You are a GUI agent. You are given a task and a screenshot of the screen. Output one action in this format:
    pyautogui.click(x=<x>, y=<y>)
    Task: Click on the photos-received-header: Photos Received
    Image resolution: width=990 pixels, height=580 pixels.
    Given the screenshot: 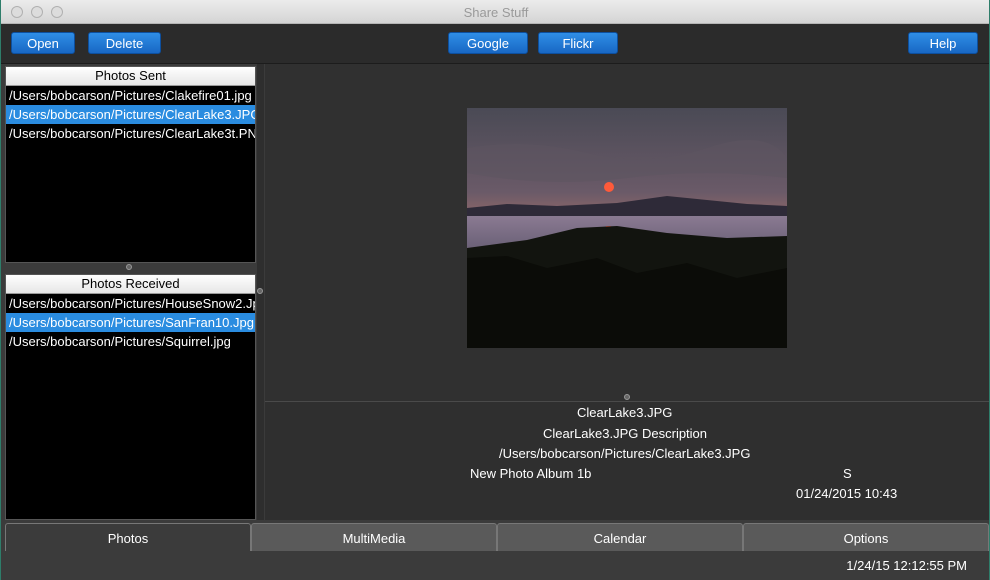 What is the action you would take?
    pyautogui.click(x=130, y=284)
    